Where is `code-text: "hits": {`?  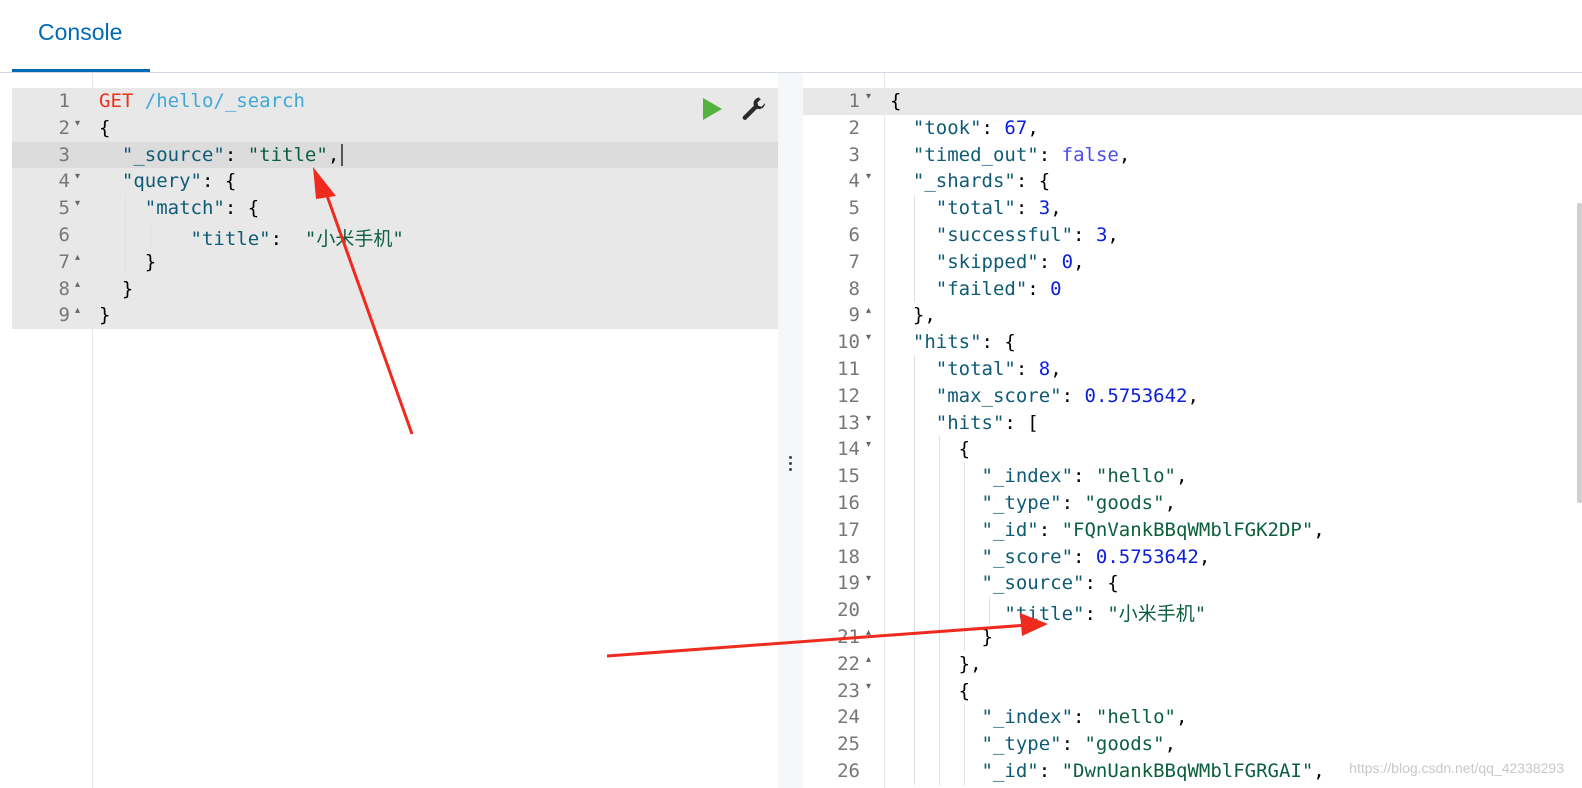
code-text: "hits": { is located at coordinates (964, 342).